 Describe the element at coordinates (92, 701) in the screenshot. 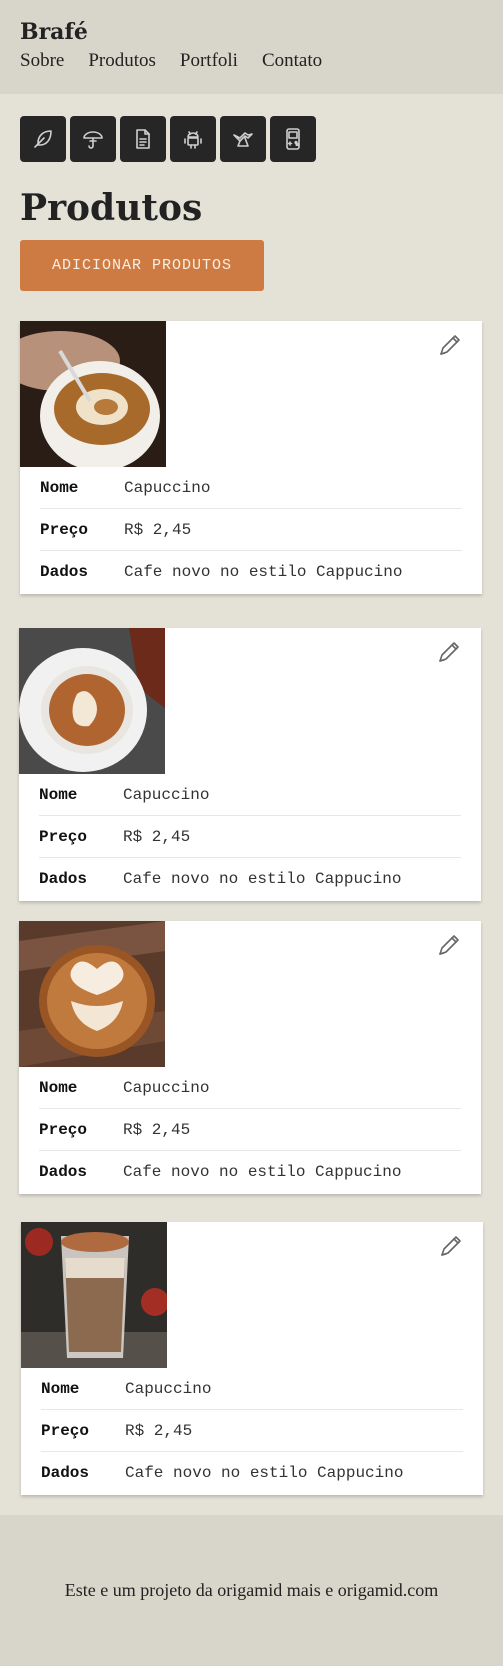

I see `product-image-cappuccino-saucer` at that location.